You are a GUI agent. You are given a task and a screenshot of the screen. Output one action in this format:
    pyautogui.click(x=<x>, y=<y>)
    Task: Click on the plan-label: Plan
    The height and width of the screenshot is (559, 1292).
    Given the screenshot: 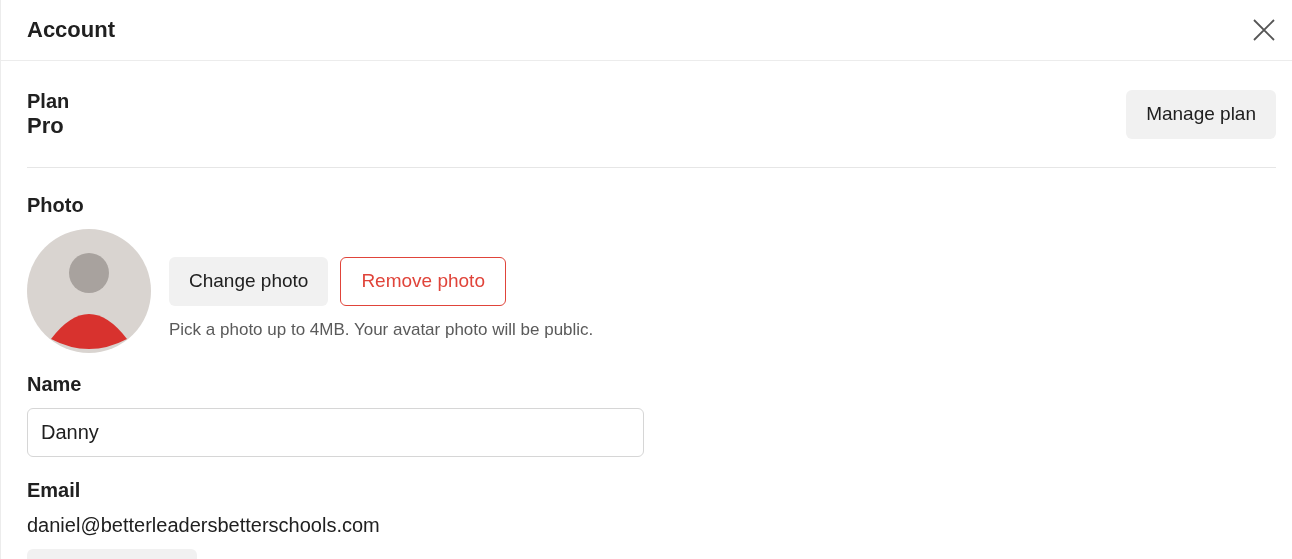 What is the action you would take?
    pyautogui.click(x=48, y=101)
    